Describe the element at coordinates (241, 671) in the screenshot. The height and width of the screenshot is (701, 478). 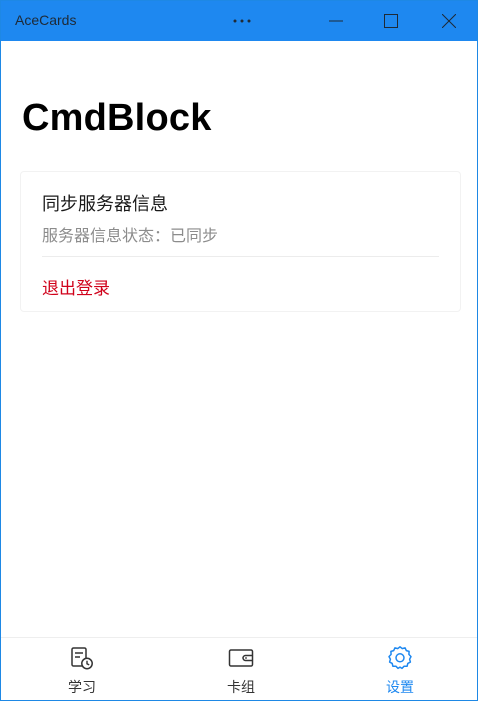
I see `nav-item-decks: 卡组` at that location.